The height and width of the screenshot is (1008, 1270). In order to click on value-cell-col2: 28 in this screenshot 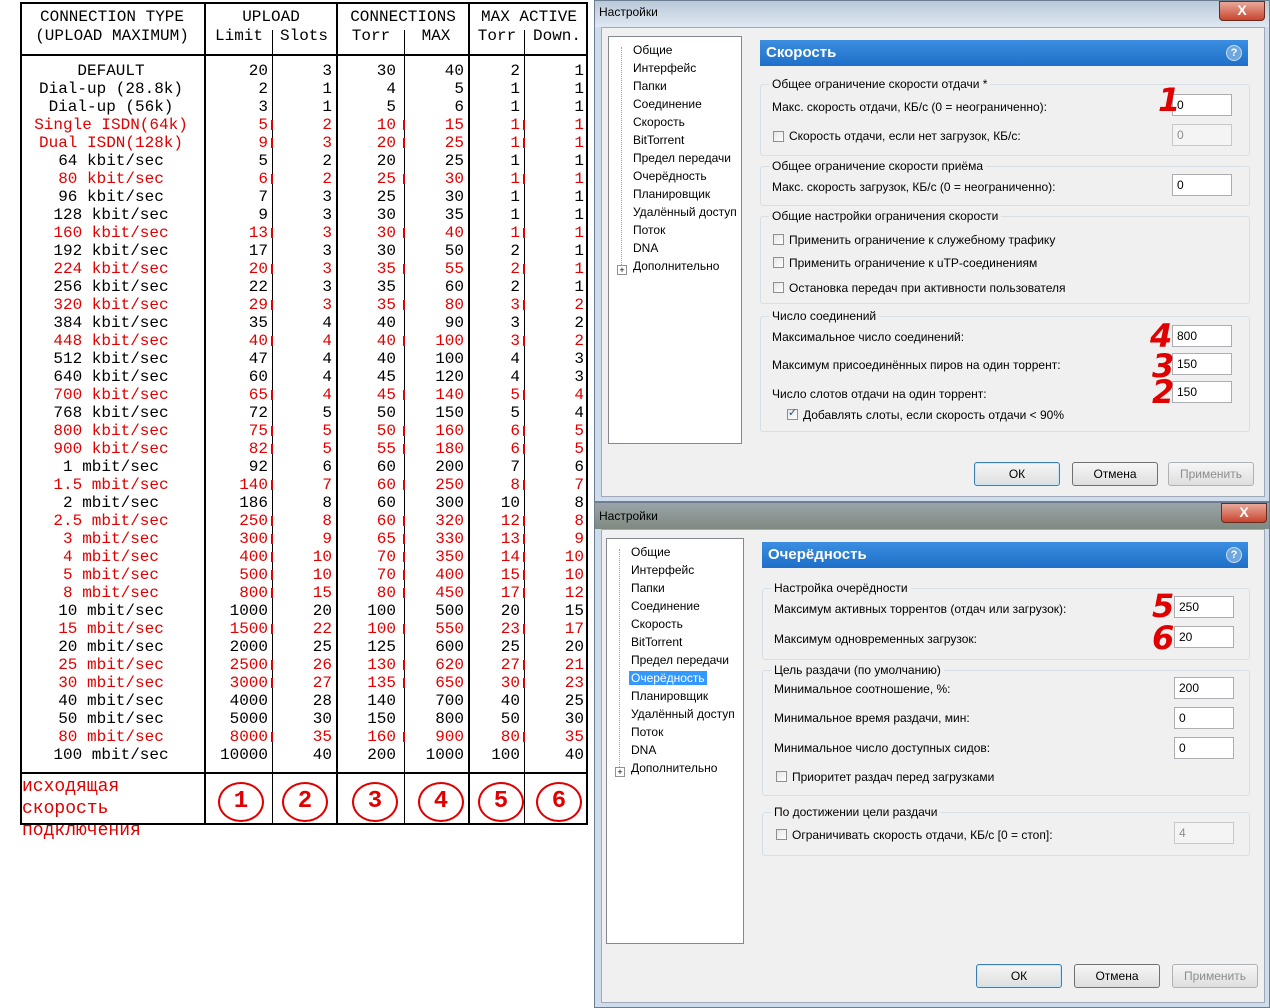, I will do `click(322, 701)`.